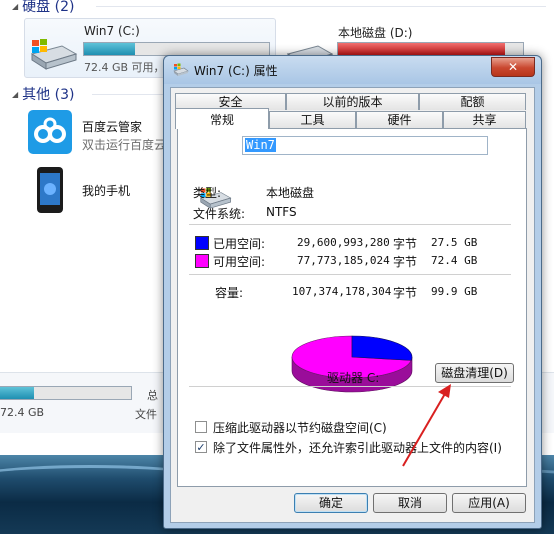 The height and width of the screenshot is (534, 554). What do you see at coordinates (424, 429) in the screenshot?
I see `arrow-shaft` at bounding box center [424, 429].